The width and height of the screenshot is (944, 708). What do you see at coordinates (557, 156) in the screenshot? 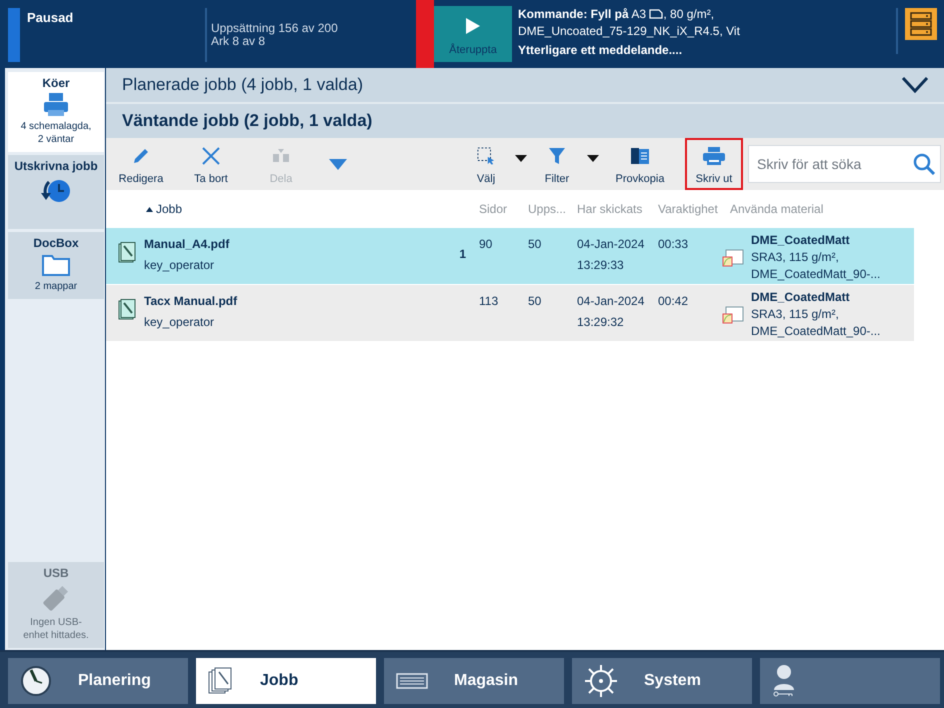
I see `filter-icon` at bounding box center [557, 156].